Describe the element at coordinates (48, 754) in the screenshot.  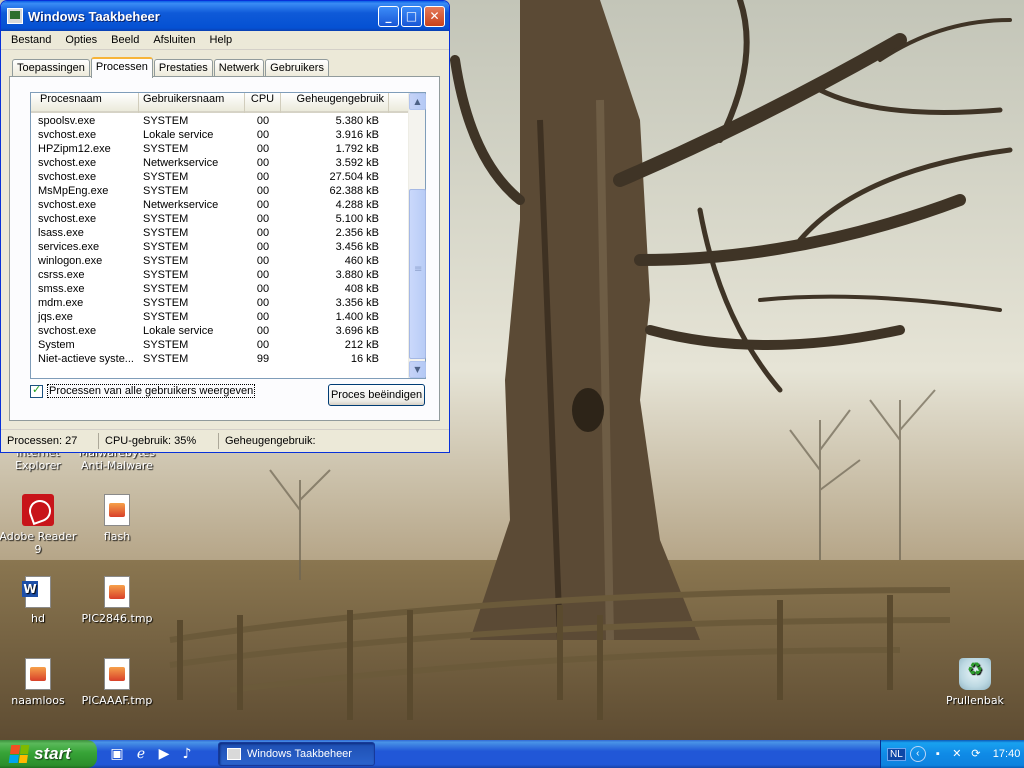
I see `start-button: start` at that location.